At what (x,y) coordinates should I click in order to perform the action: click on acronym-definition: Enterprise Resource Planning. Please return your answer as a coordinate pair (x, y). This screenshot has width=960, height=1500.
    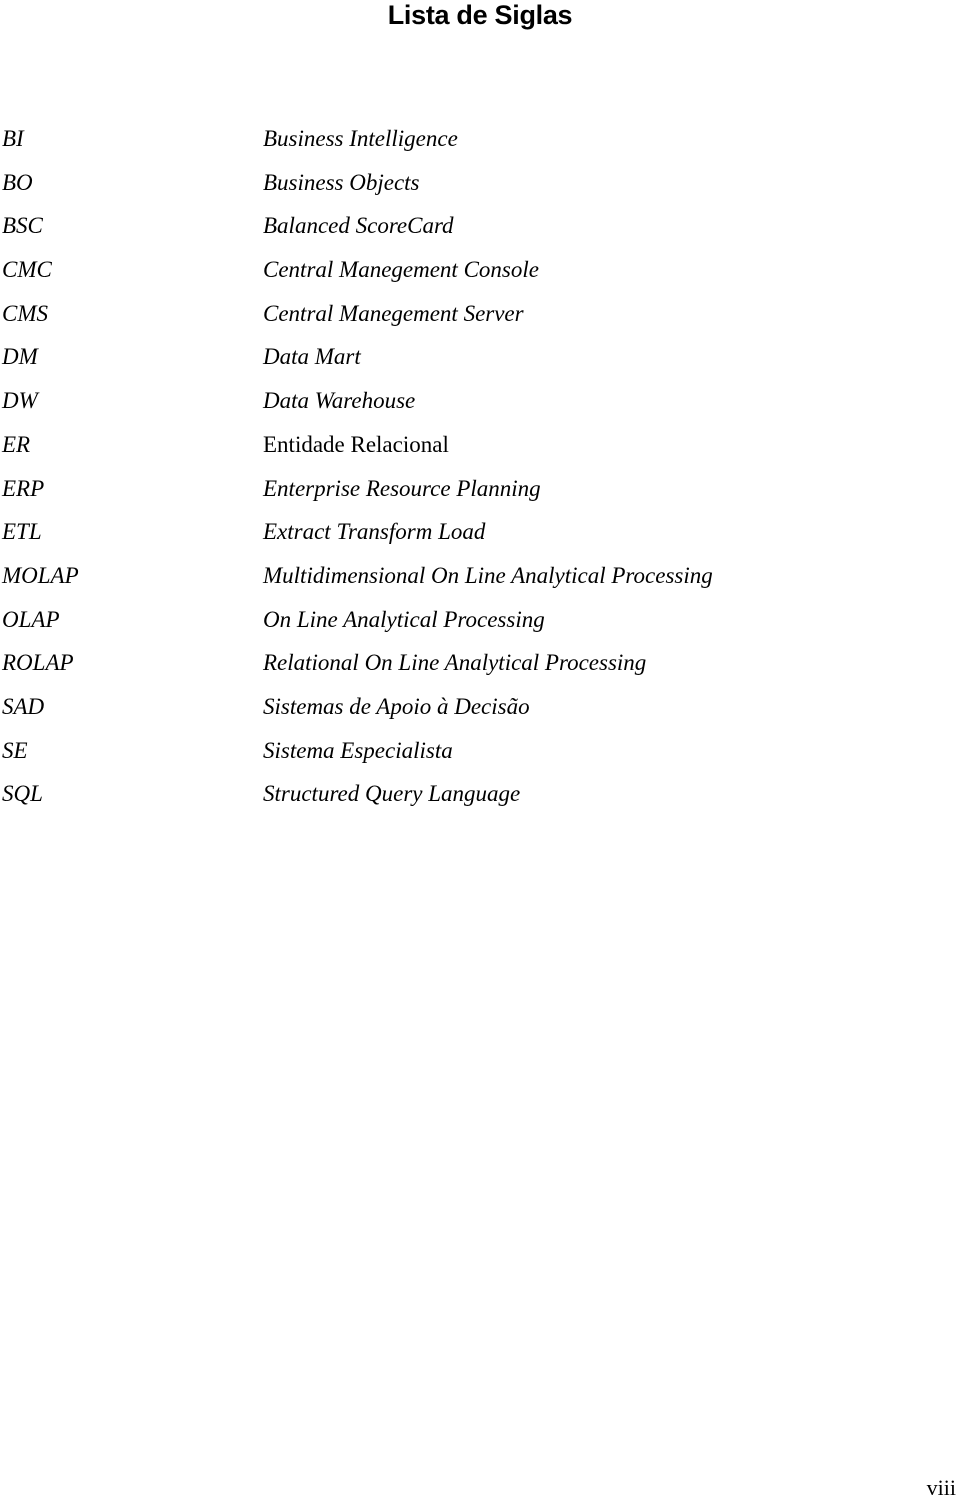
    Looking at the image, I should click on (402, 488).